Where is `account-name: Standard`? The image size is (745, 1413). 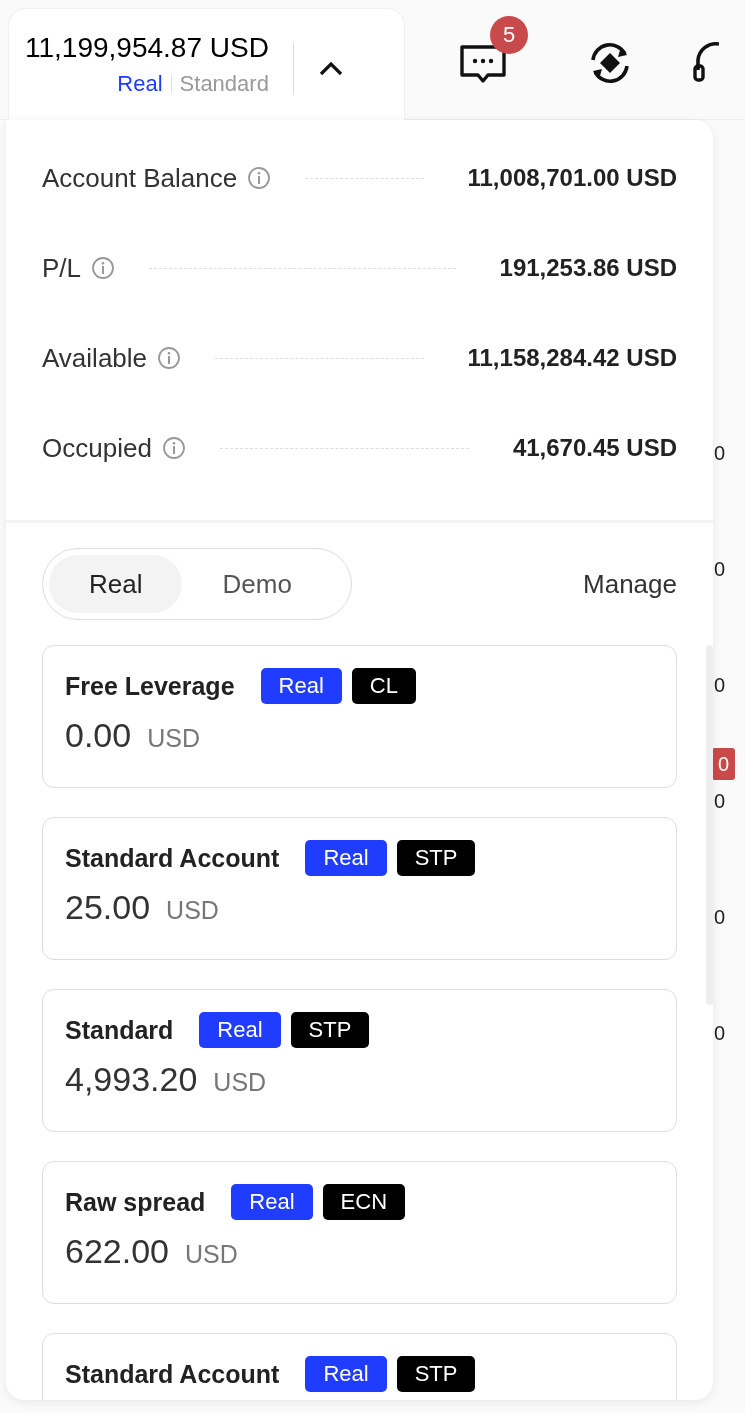
account-name: Standard is located at coordinates (224, 84).